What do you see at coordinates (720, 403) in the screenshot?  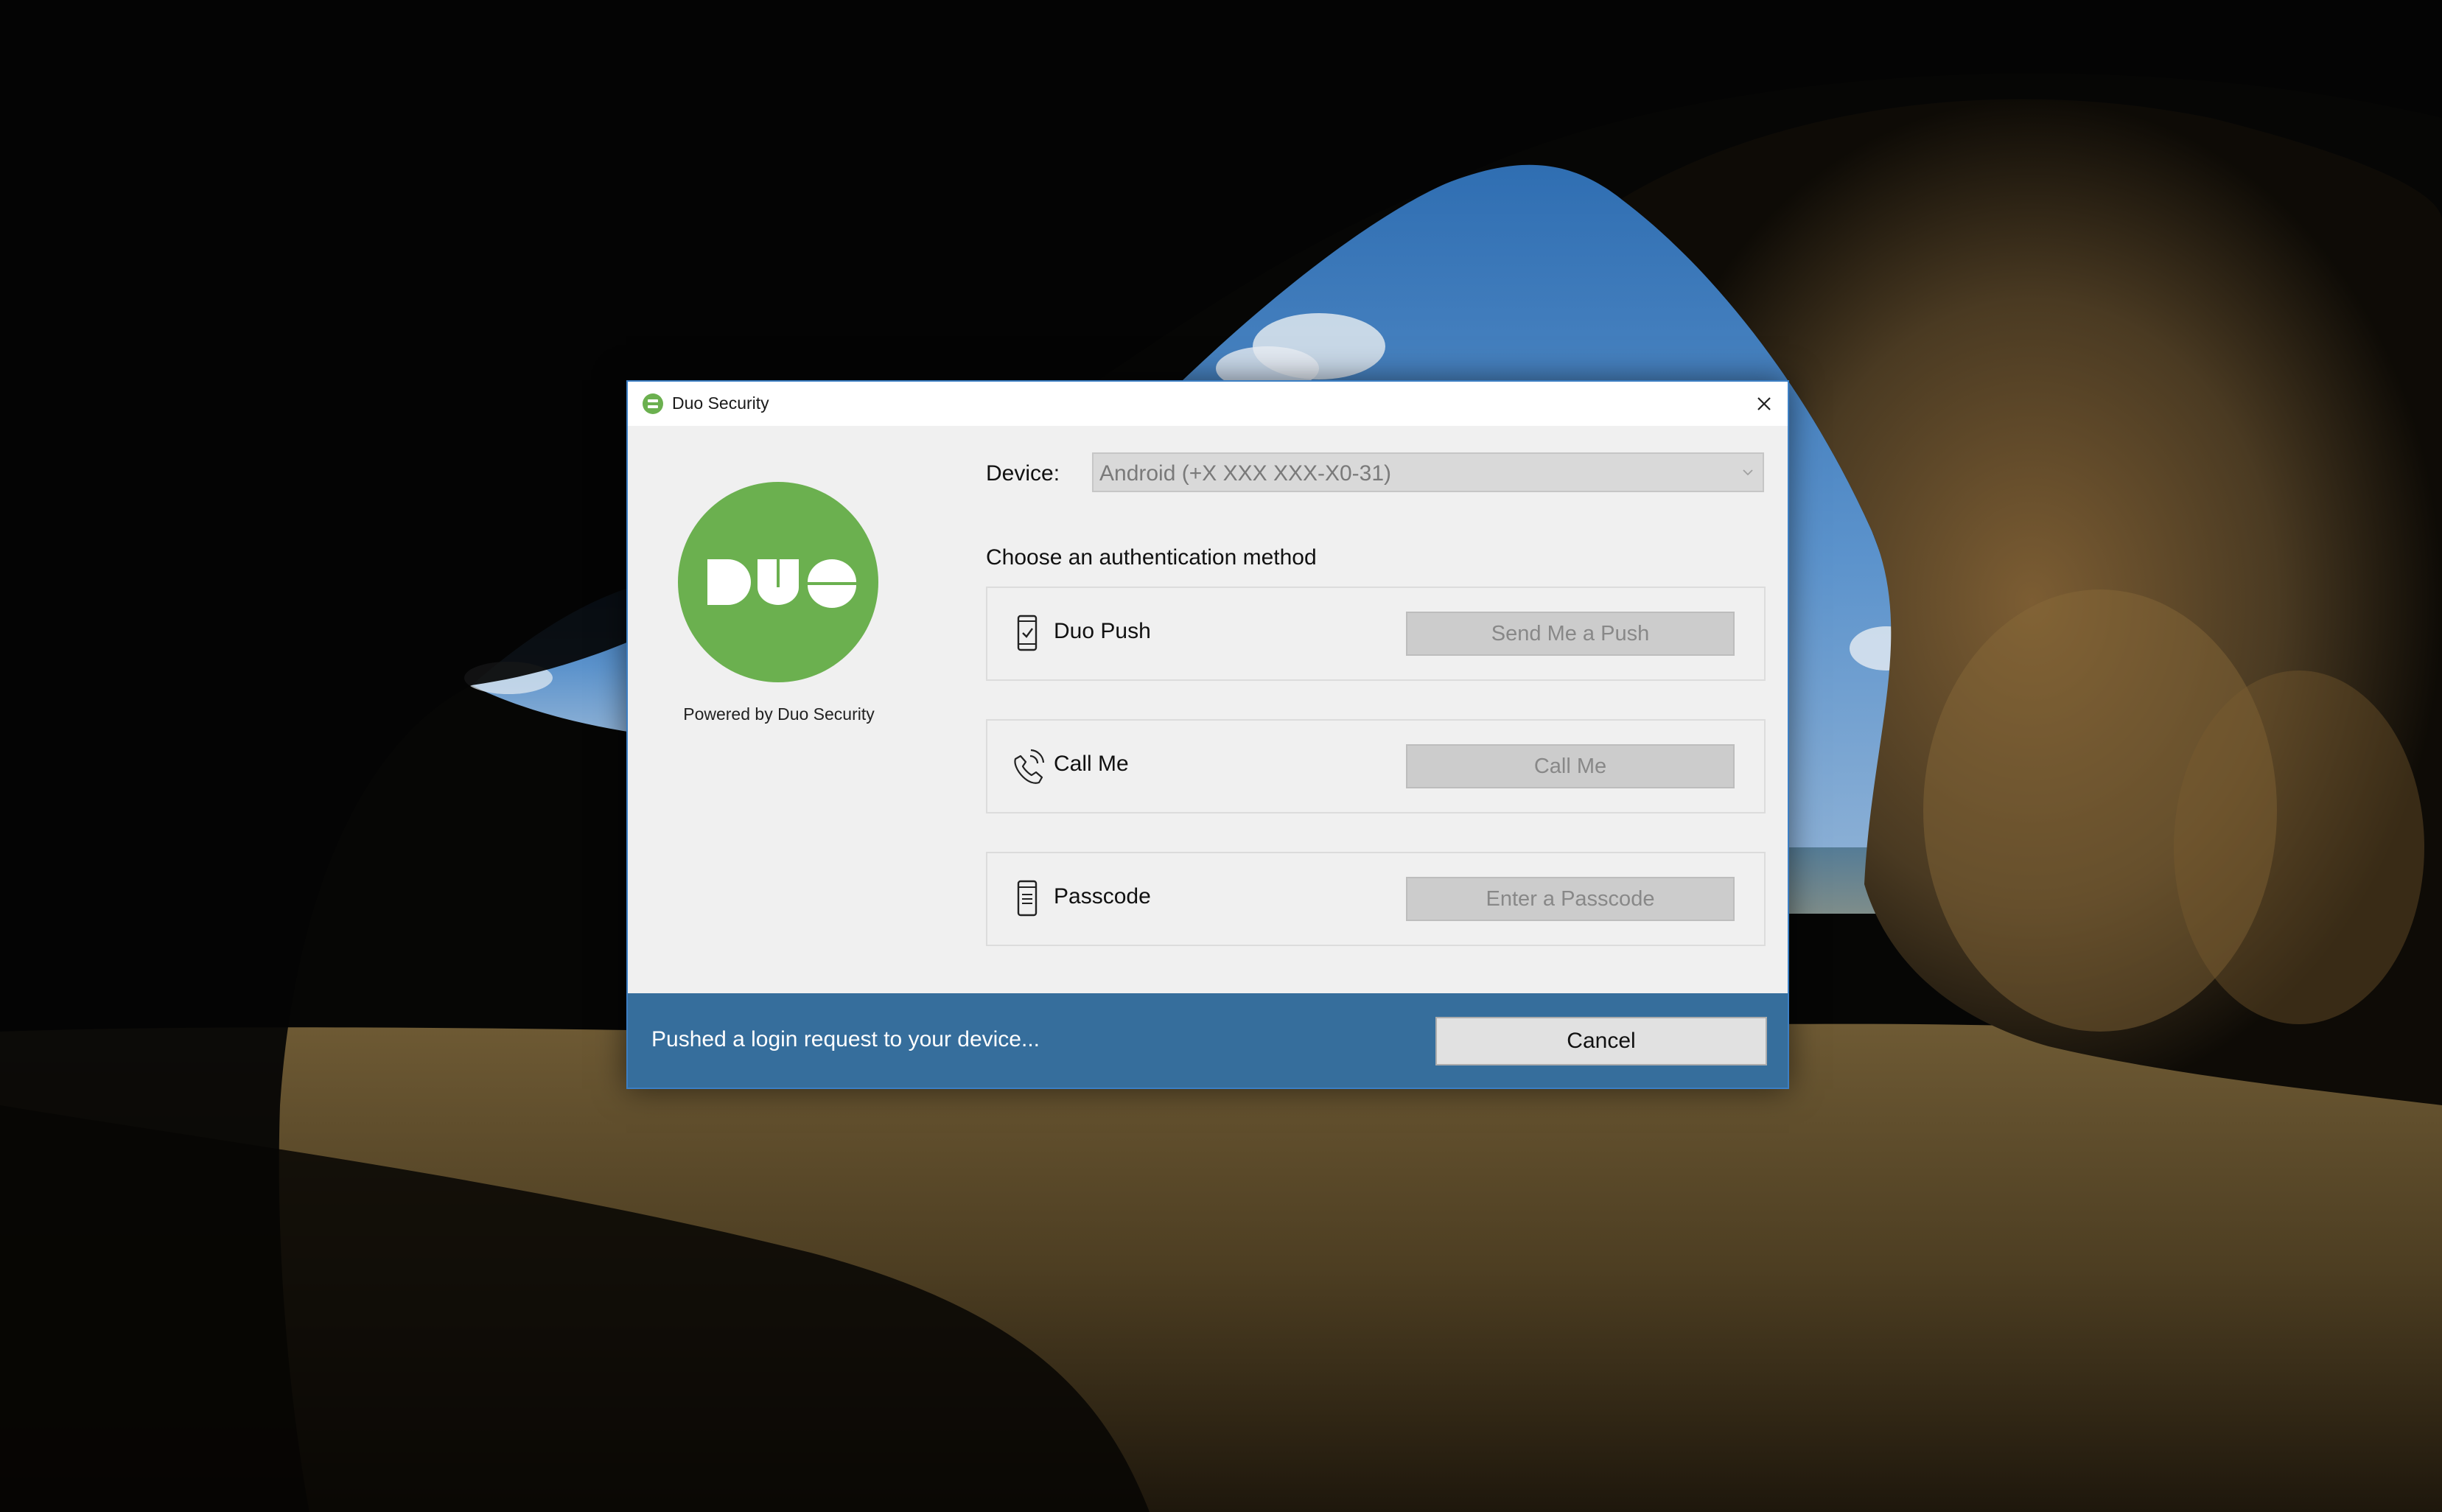 I see `window-title: Duo Security` at bounding box center [720, 403].